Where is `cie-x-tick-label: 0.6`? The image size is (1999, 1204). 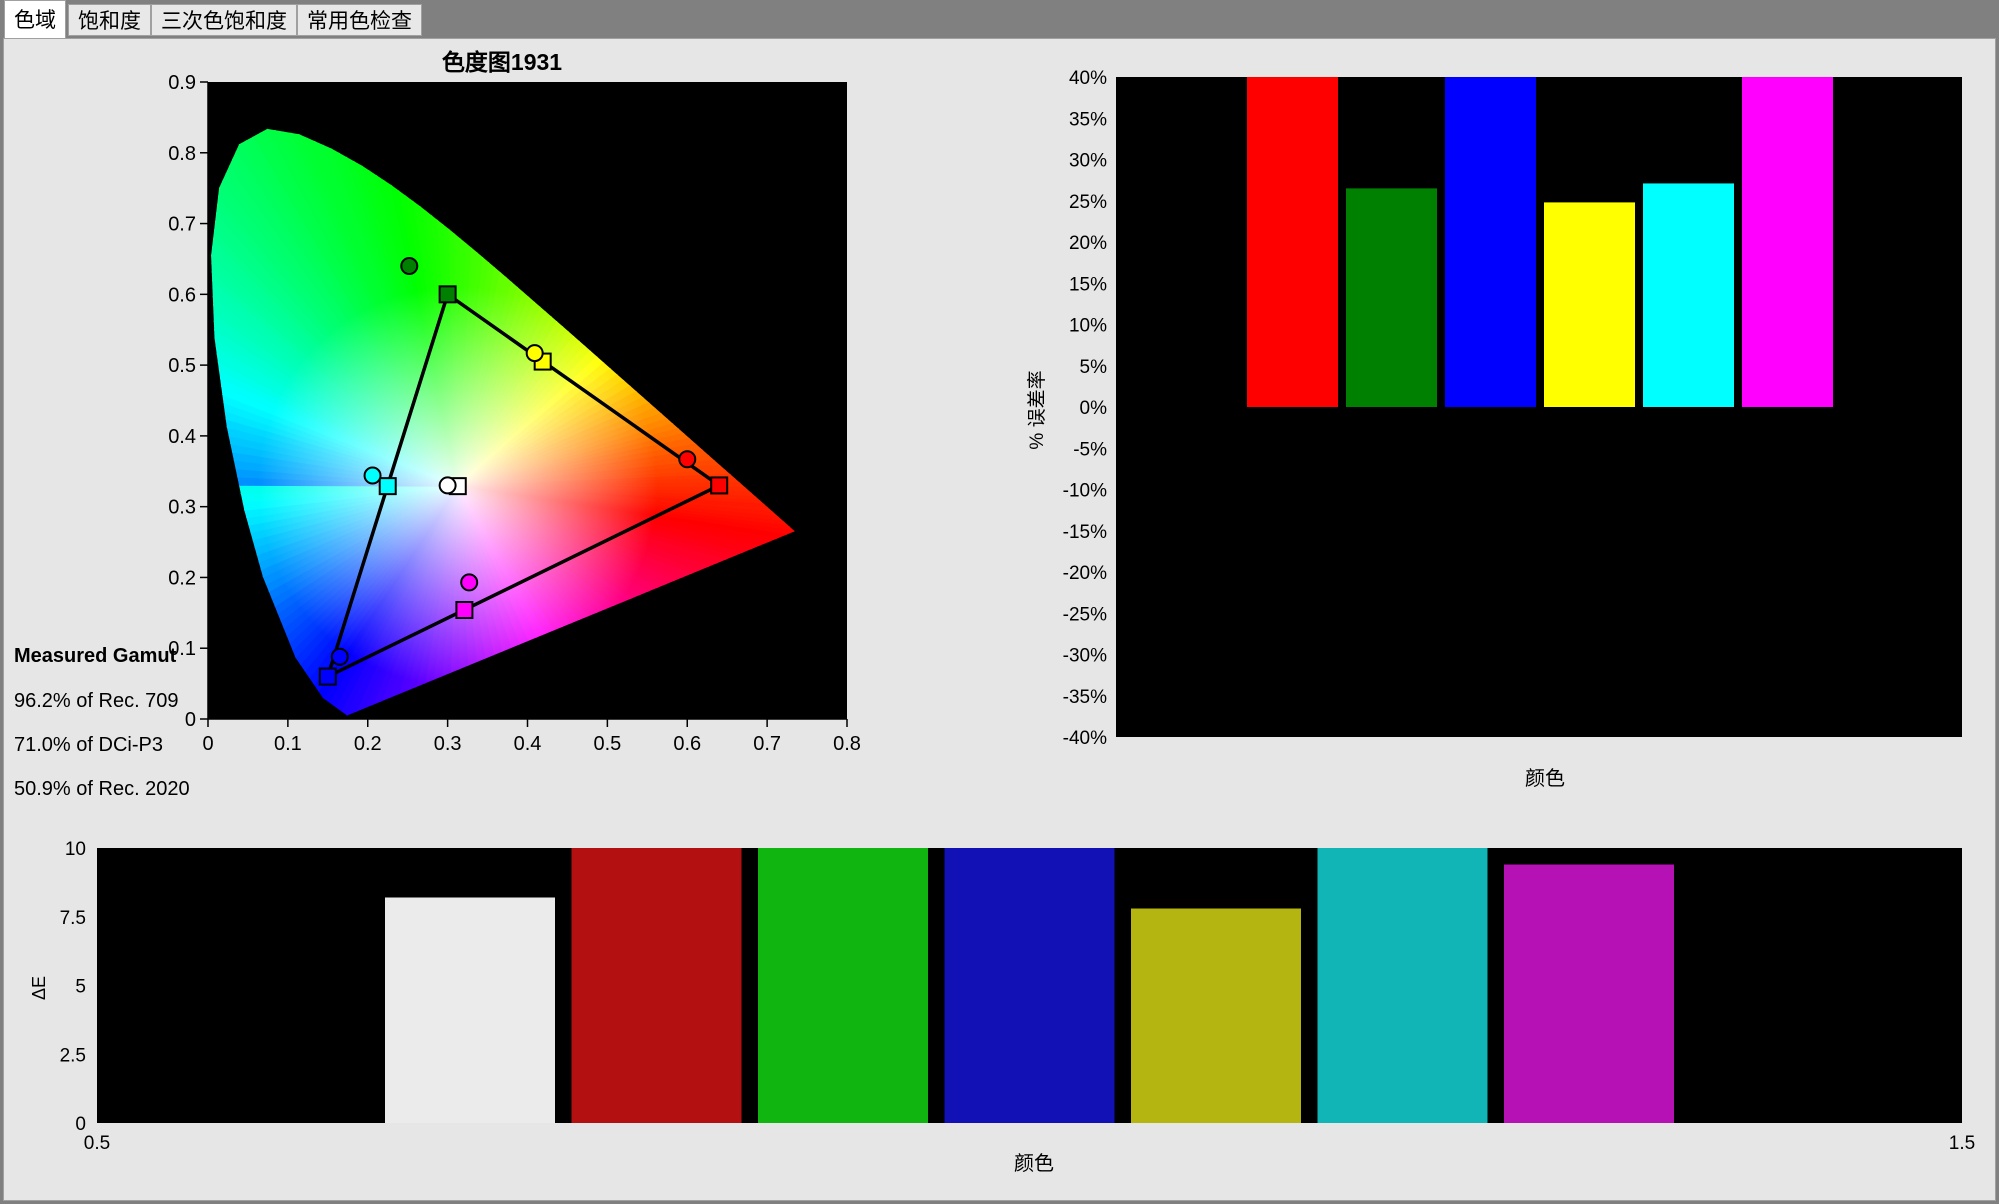
cie-x-tick-label: 0.6 is located at coordinates (687, 744).